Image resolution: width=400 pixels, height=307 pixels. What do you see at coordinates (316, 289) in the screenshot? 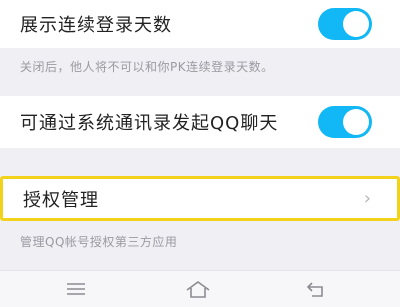
I see `back-icon` at bounding box center [316, 289].